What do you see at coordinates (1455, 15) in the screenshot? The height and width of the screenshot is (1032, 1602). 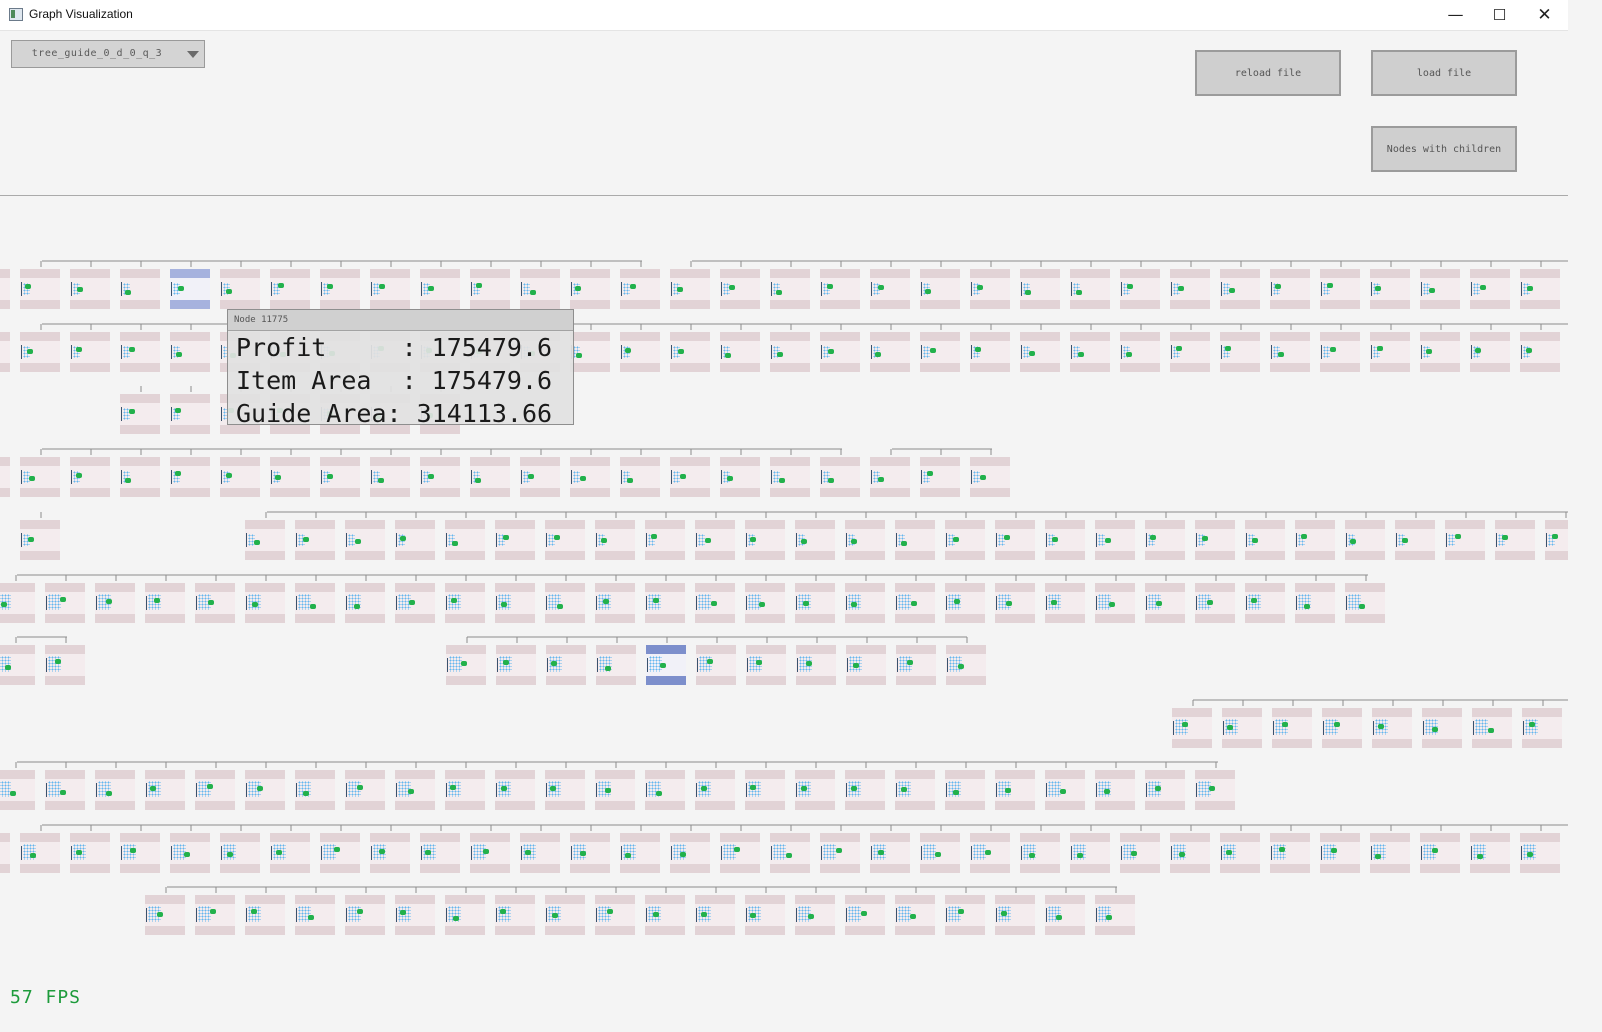 I see `minimize-button: —` at bounding box center [1455, 15].